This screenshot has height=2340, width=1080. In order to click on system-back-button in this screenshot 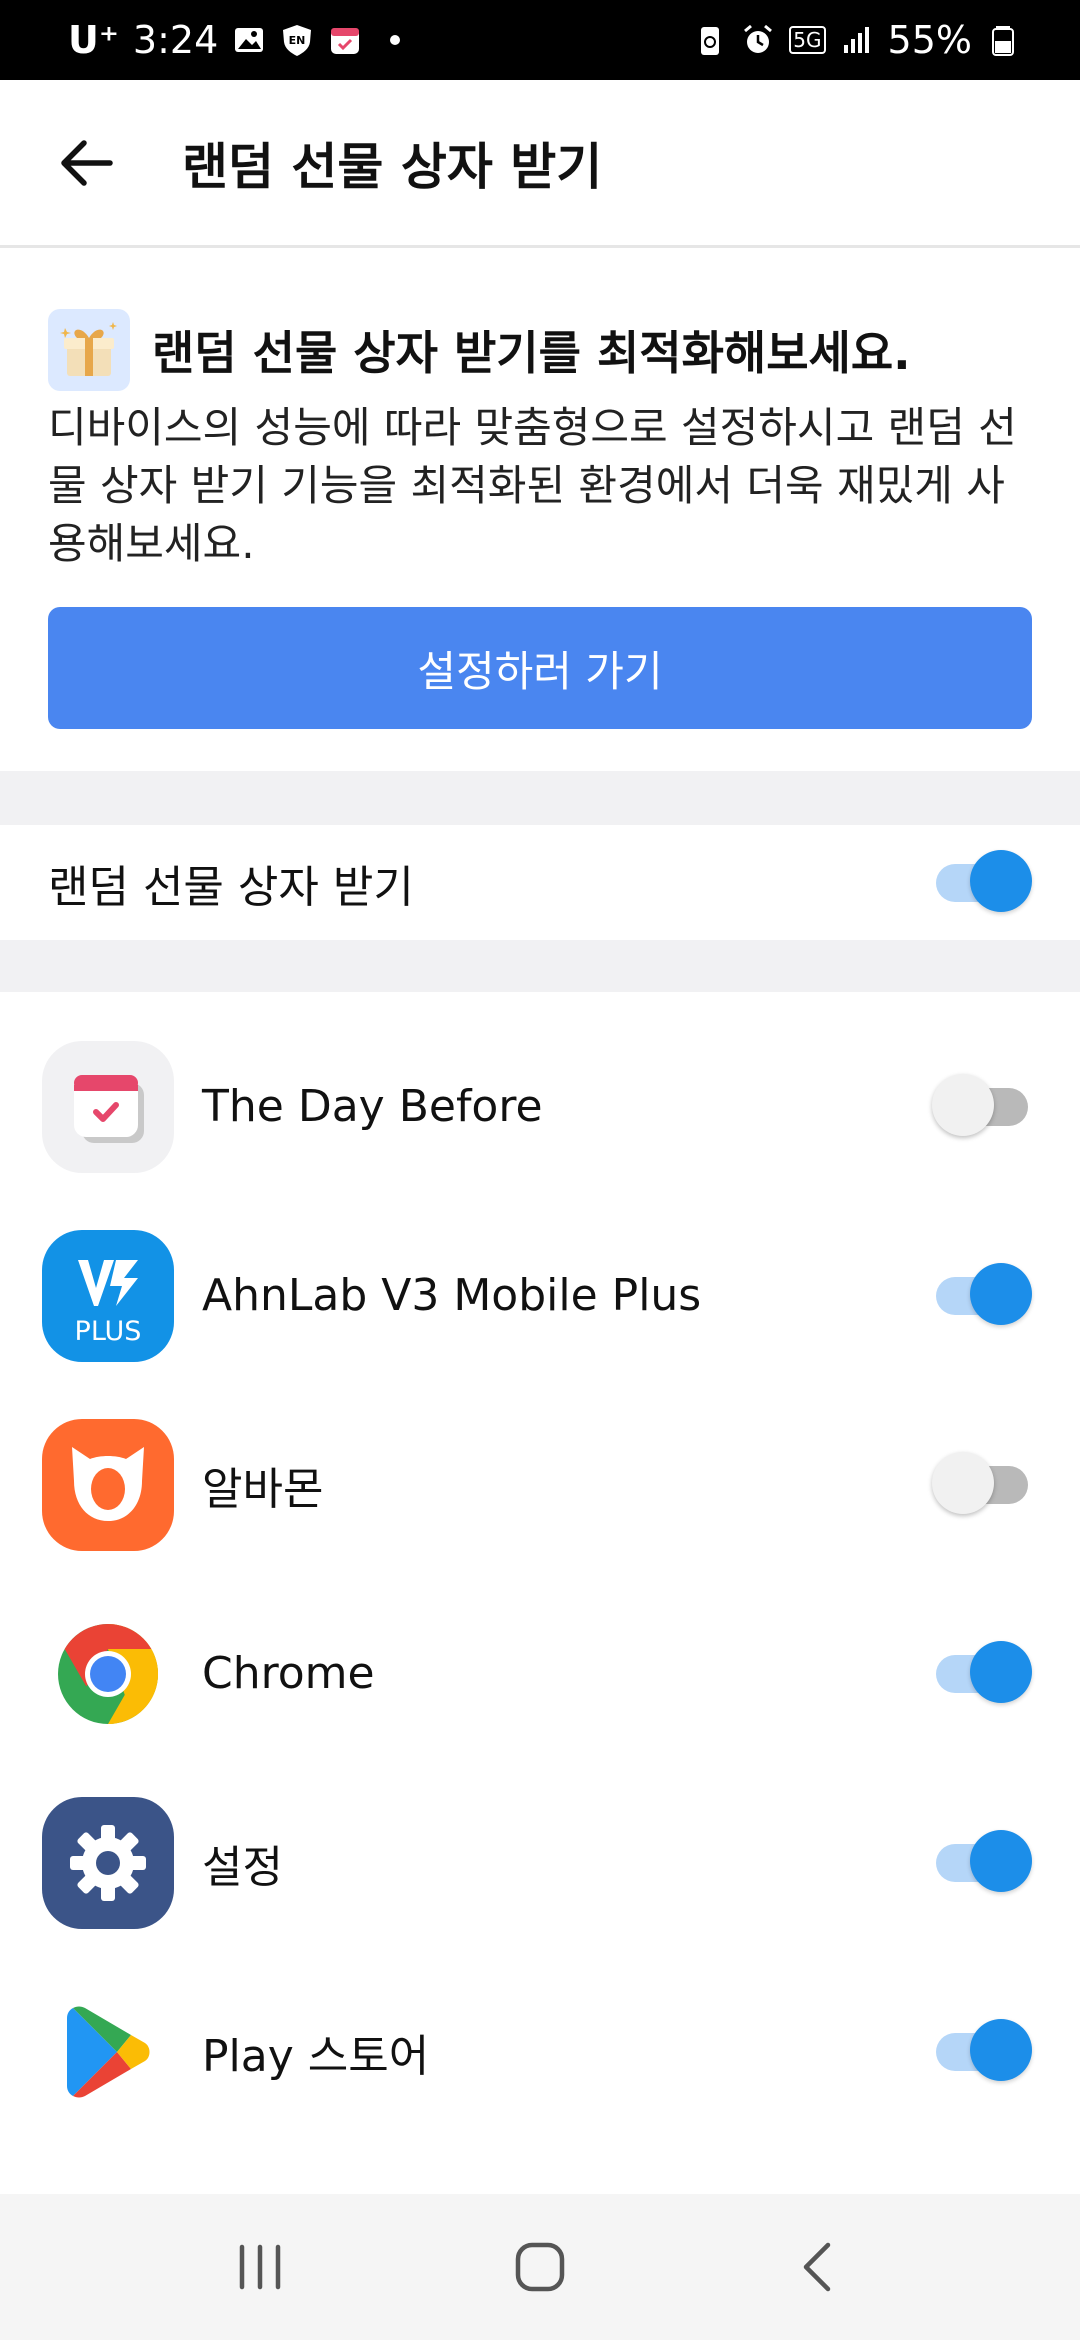, I will do `click(820, 2267)`.